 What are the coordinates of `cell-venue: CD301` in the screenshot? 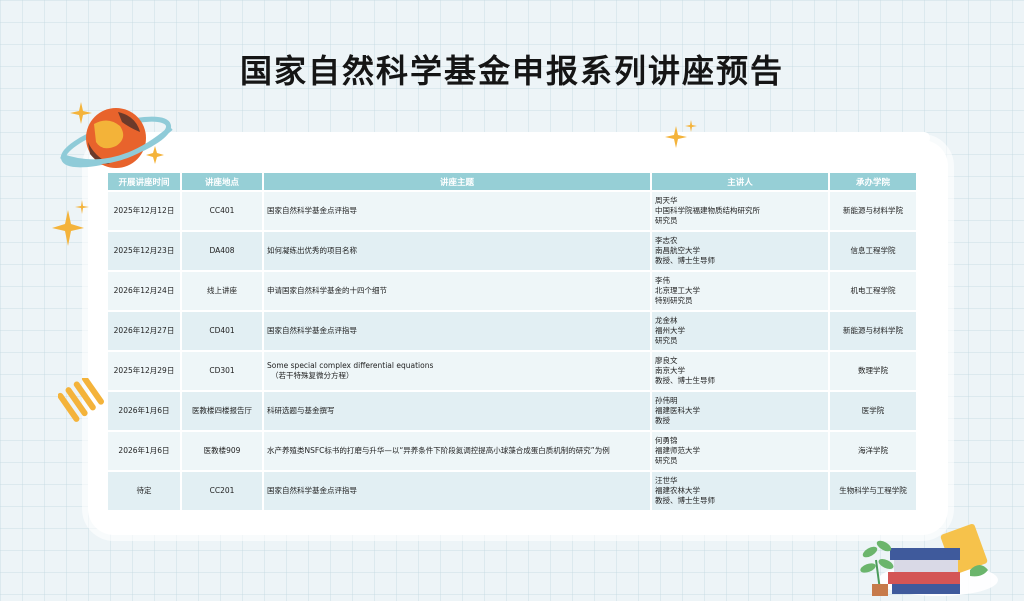 It's located at (222, 371).